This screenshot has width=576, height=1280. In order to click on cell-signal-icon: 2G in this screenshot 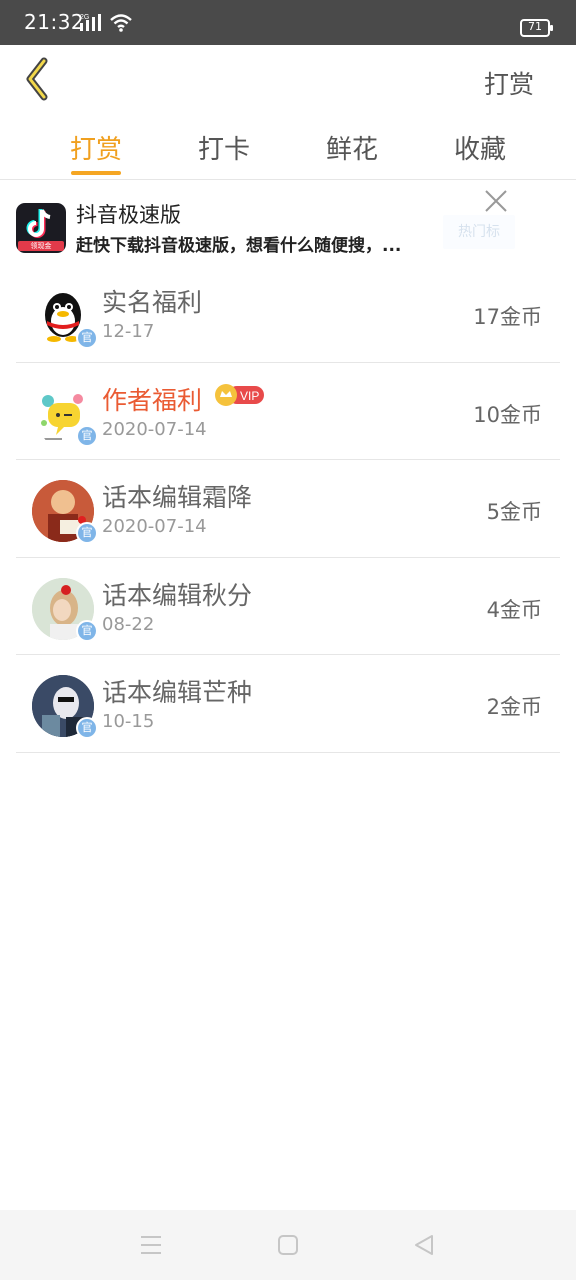, I will do `click(90, 22)`.